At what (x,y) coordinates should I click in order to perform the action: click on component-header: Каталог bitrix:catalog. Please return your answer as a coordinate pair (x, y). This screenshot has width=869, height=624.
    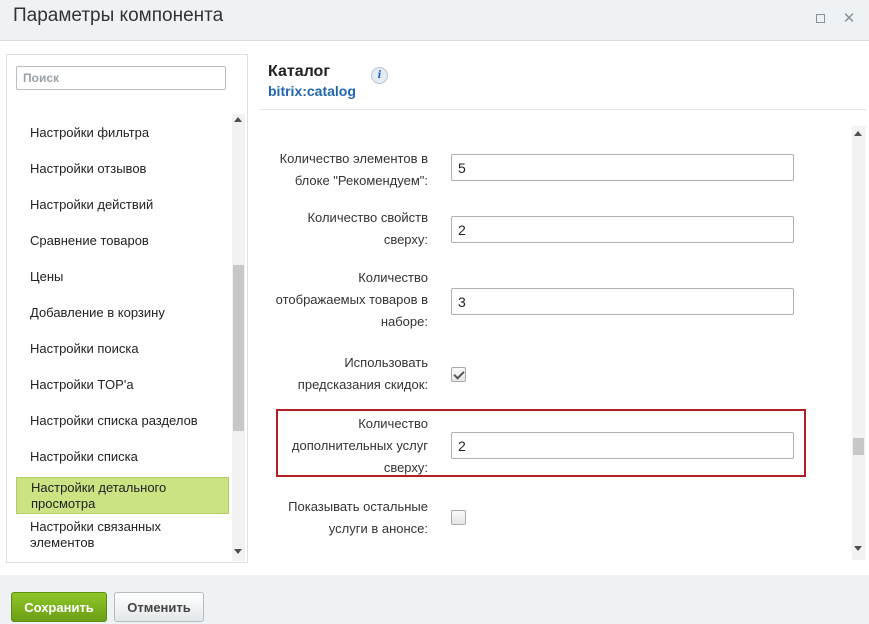
    Looking at the image, I should click on (312, 81).